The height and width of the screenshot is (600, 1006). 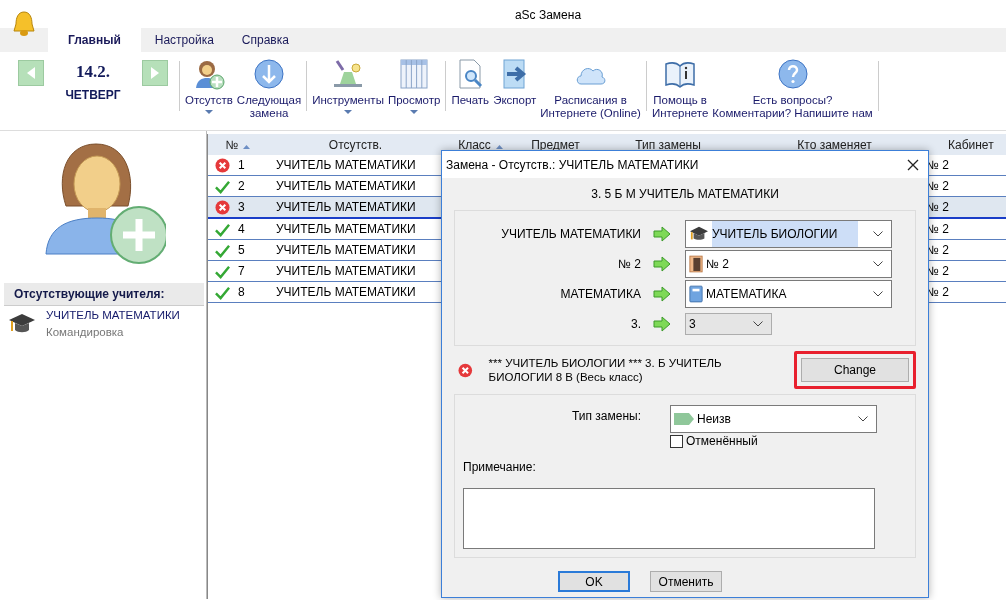 What do you see at coordinates (680, 89) in the screenshot?
I see `ribbon-button: Помощь в Интернете` at bounding box center [680, 89].